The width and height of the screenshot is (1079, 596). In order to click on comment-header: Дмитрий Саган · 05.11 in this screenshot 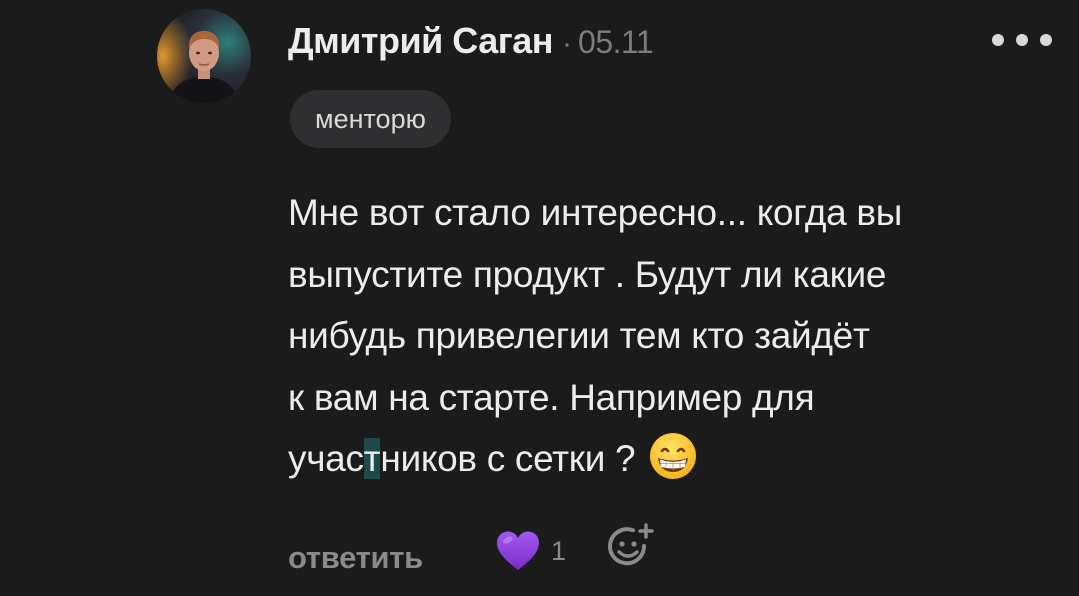, I will do `click(471, 41)`.